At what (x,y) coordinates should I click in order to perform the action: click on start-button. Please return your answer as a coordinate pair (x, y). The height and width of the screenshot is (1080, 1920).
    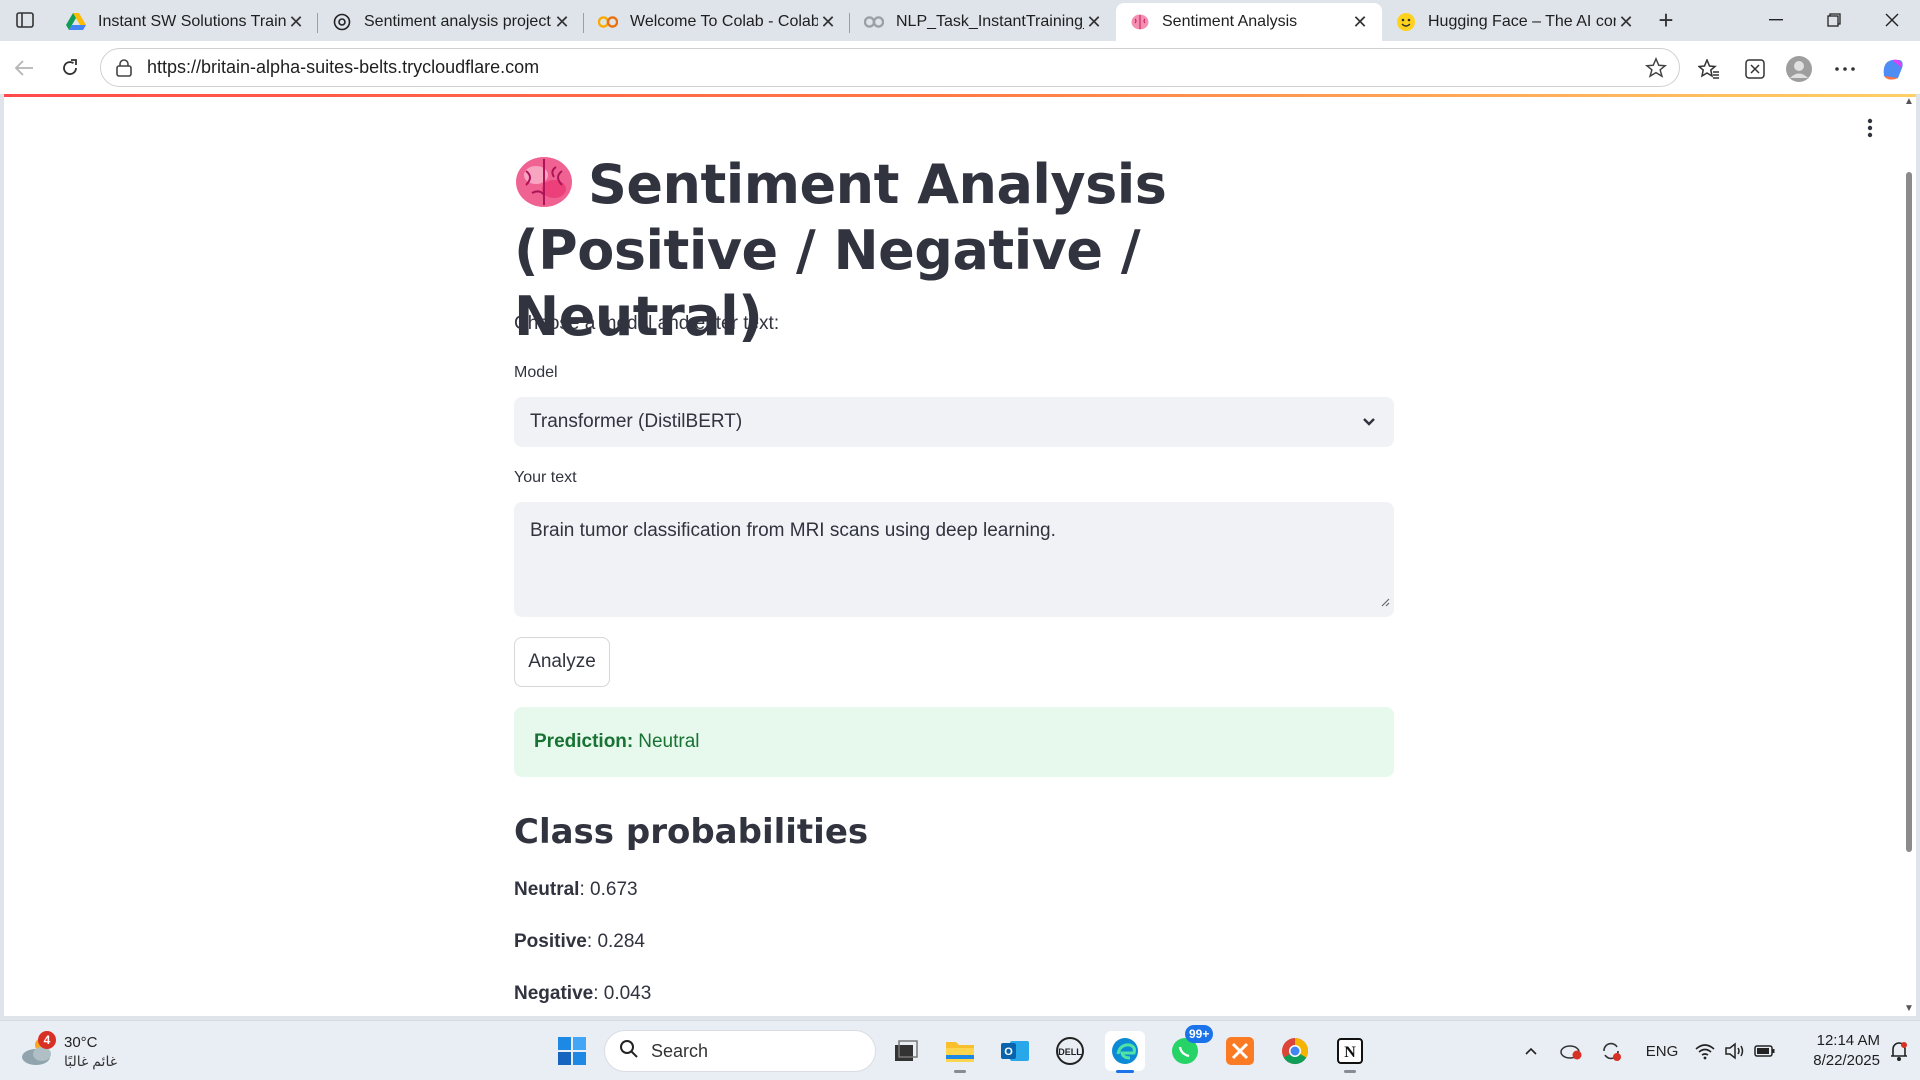
    Looking at the image, I should click on (572, 1051).